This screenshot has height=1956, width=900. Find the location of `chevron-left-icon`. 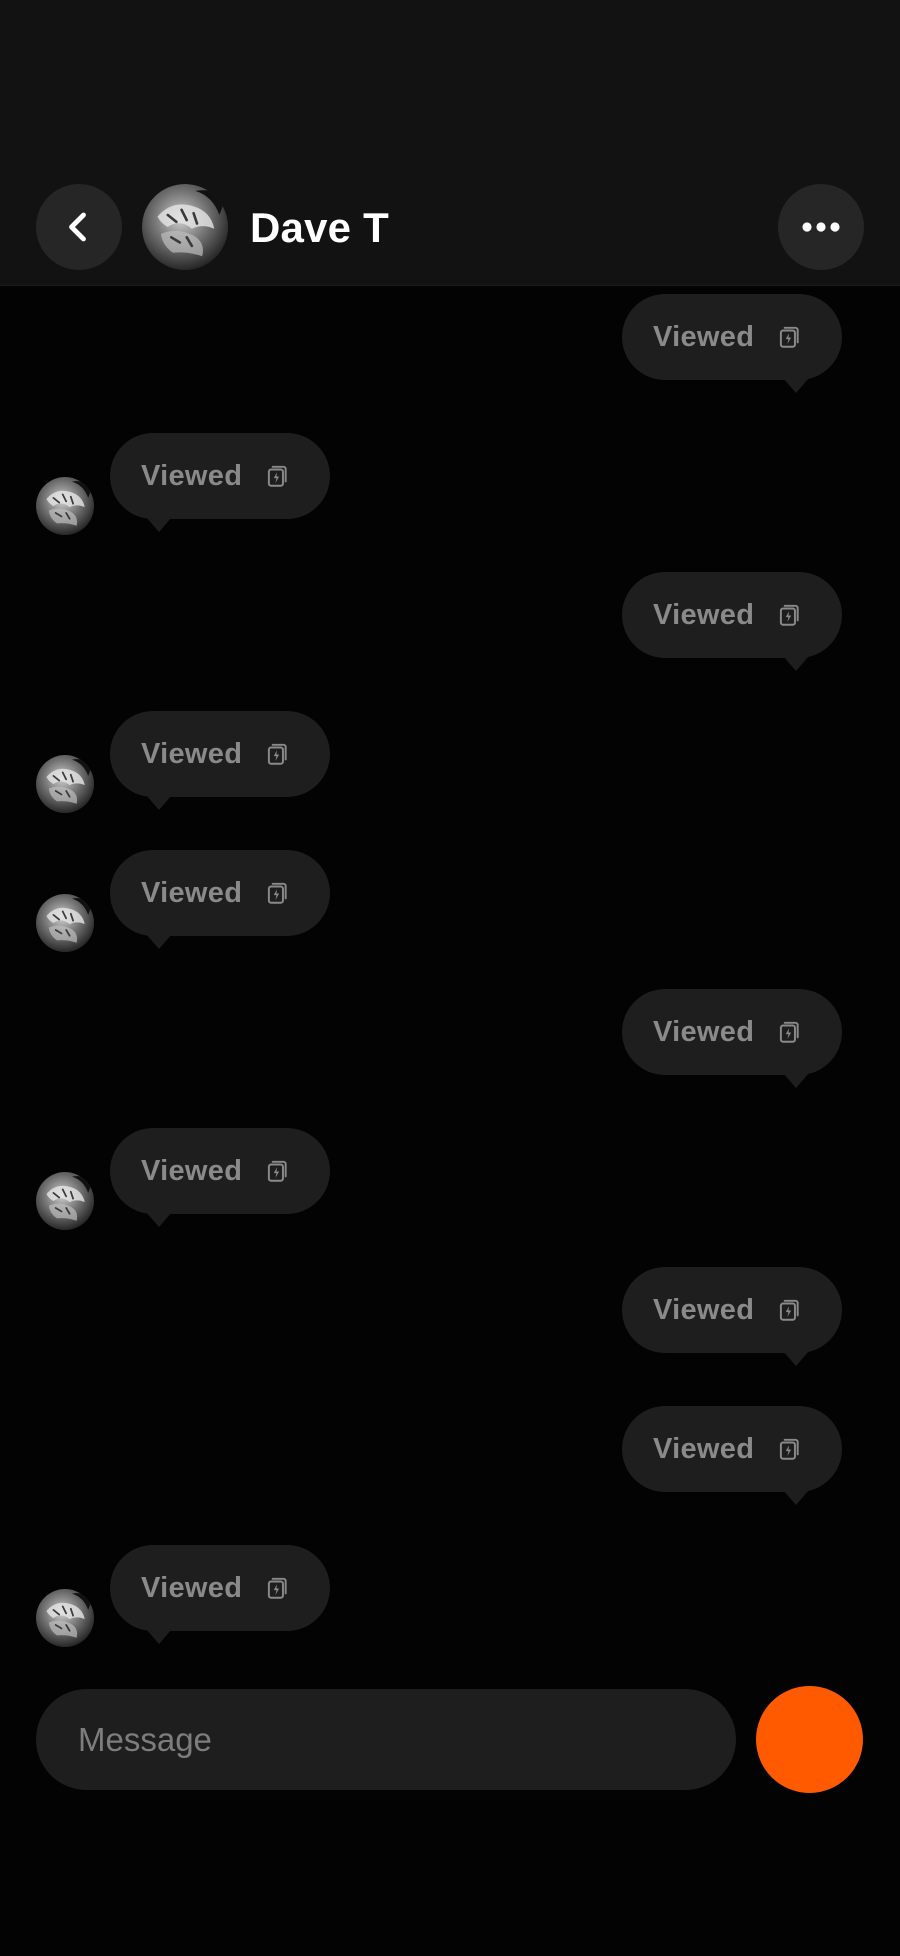

chevron-left-icon is located at coordinates (77, 227).